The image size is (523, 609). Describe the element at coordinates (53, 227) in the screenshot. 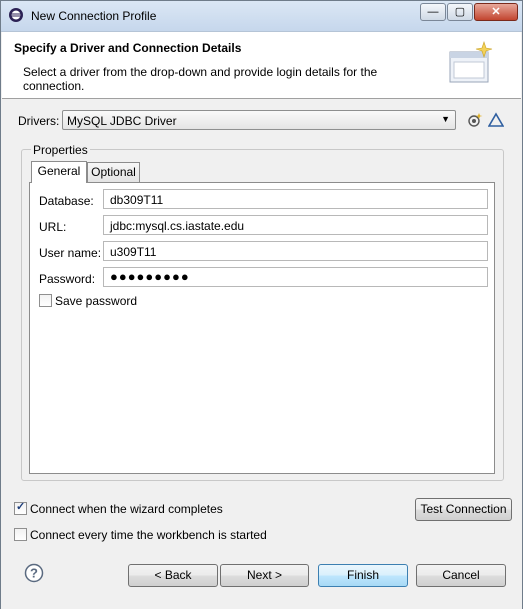

I see `url-label: URL:` at that location.